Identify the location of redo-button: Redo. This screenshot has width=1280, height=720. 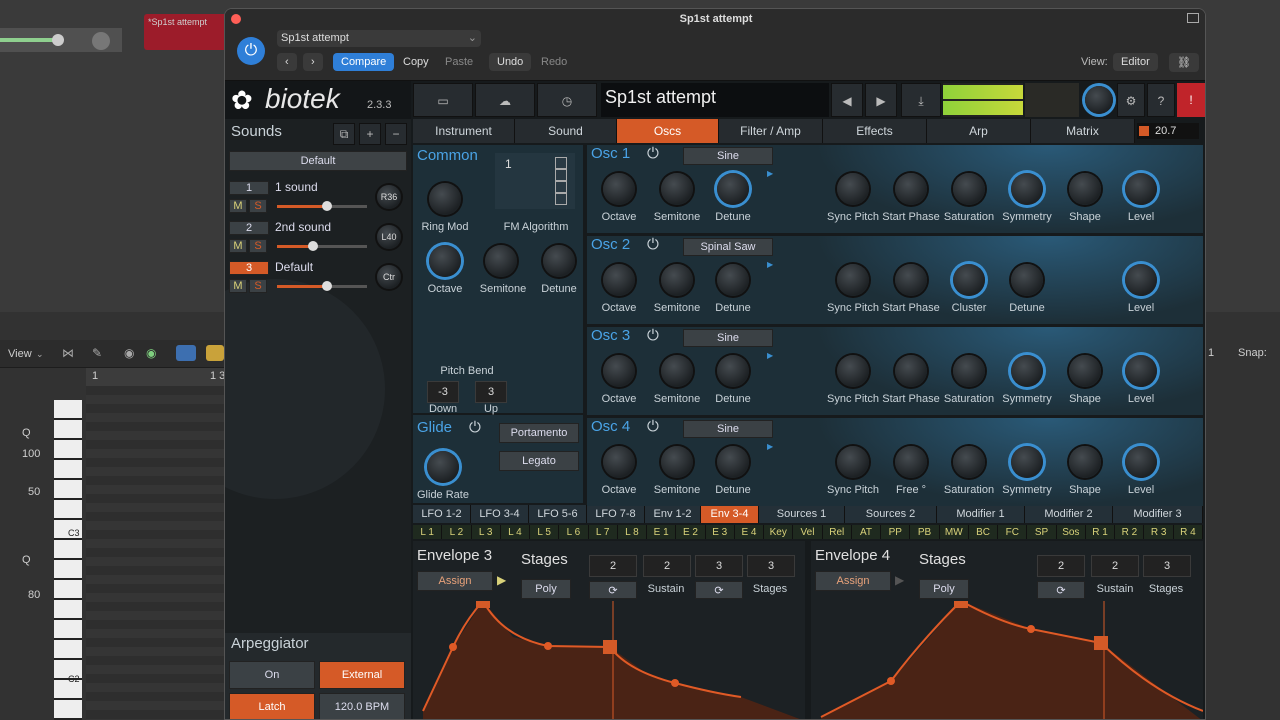
(554, 62).